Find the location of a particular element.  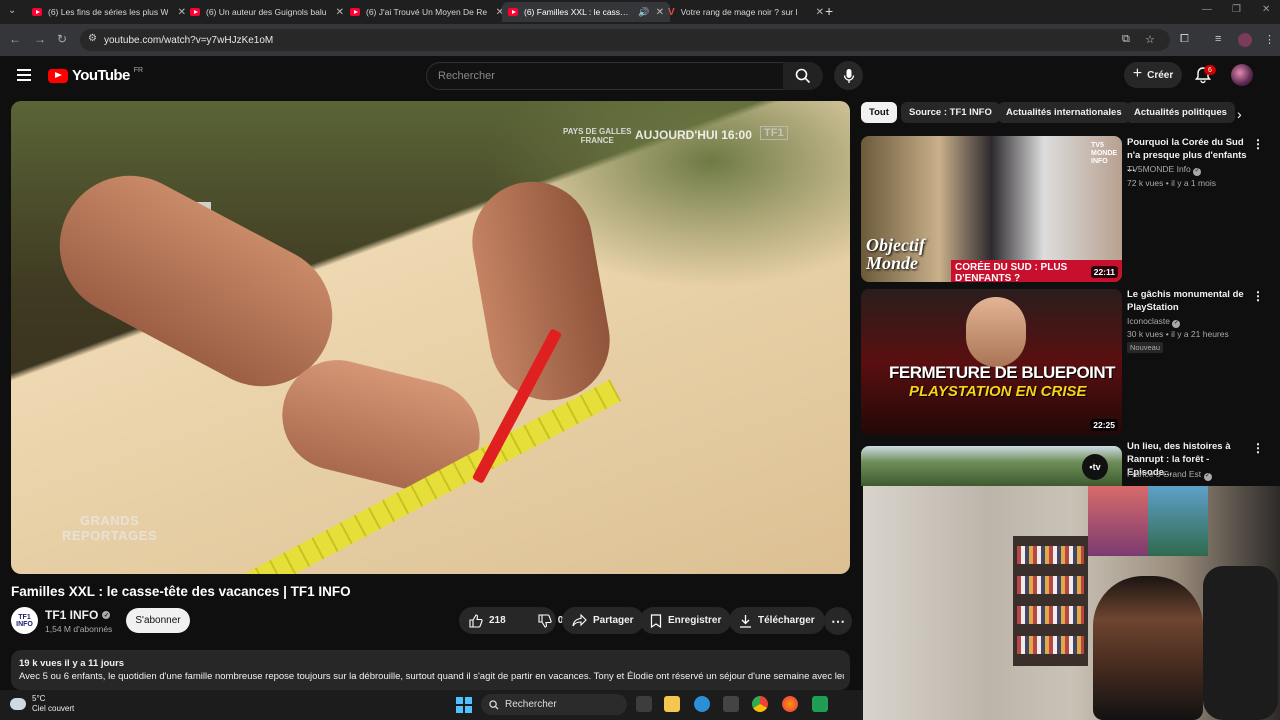

site-info-icon: ⚙ is located at coordinates (92, 38).